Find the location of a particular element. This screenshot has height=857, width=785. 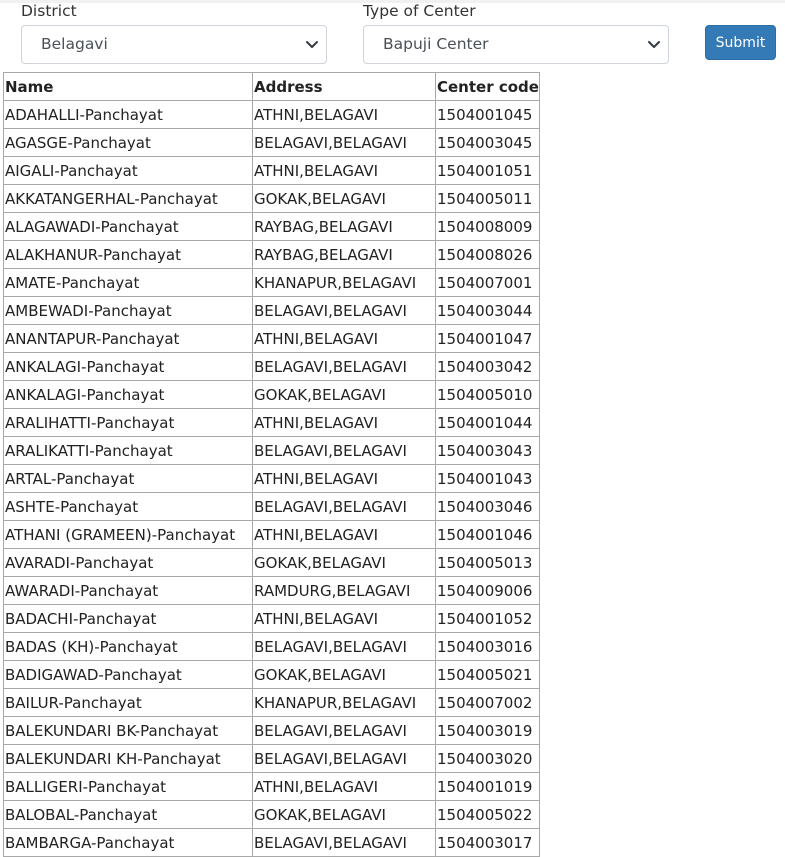

cell-name: ANKALAGI-Panchayat is located at coordinates (128, 394).